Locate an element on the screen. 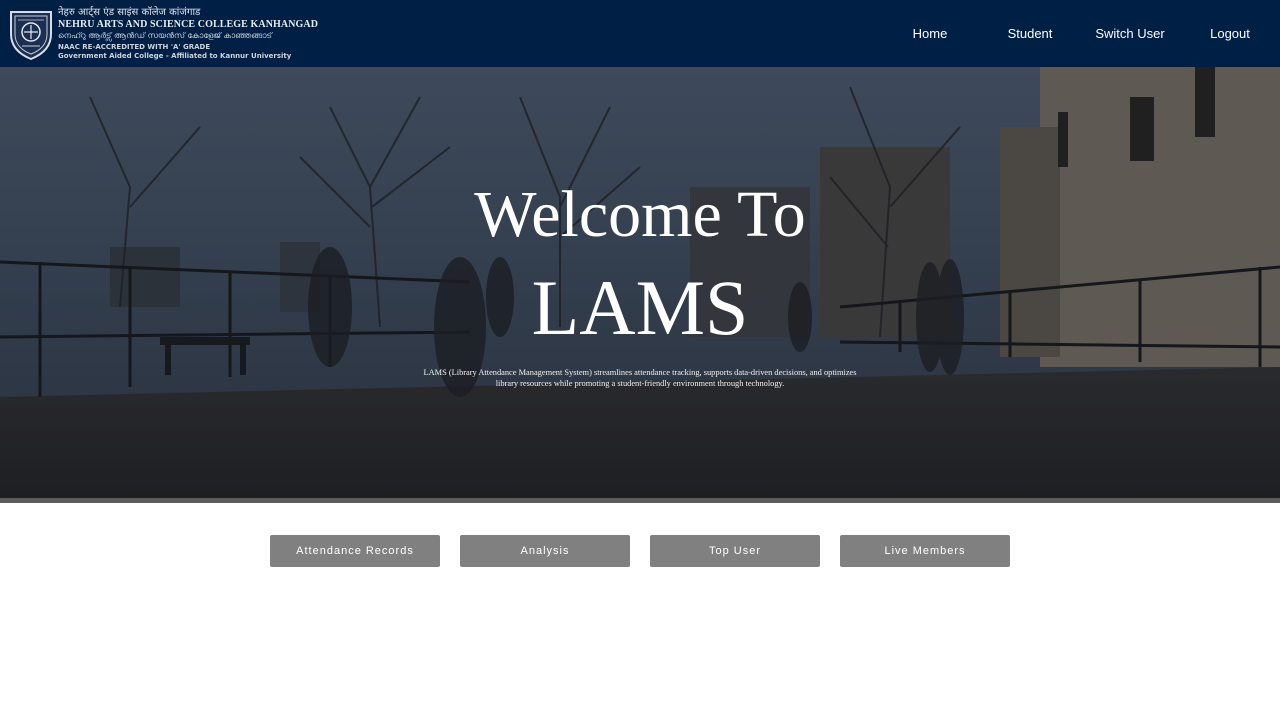 The height and width of the screenshot is (720, 1280). college-name-hindi: नेहरु आर्ट्स एंड साइंस कॉलेज कांजंगाड is located at coordinates (129, 12).